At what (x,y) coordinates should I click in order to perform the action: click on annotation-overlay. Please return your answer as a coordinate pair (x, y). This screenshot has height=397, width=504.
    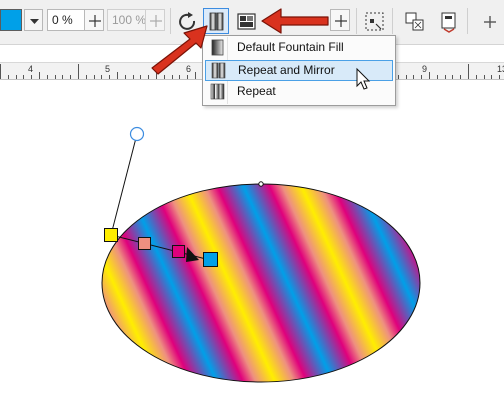
    Looking at the image, I should click on (261, 49).